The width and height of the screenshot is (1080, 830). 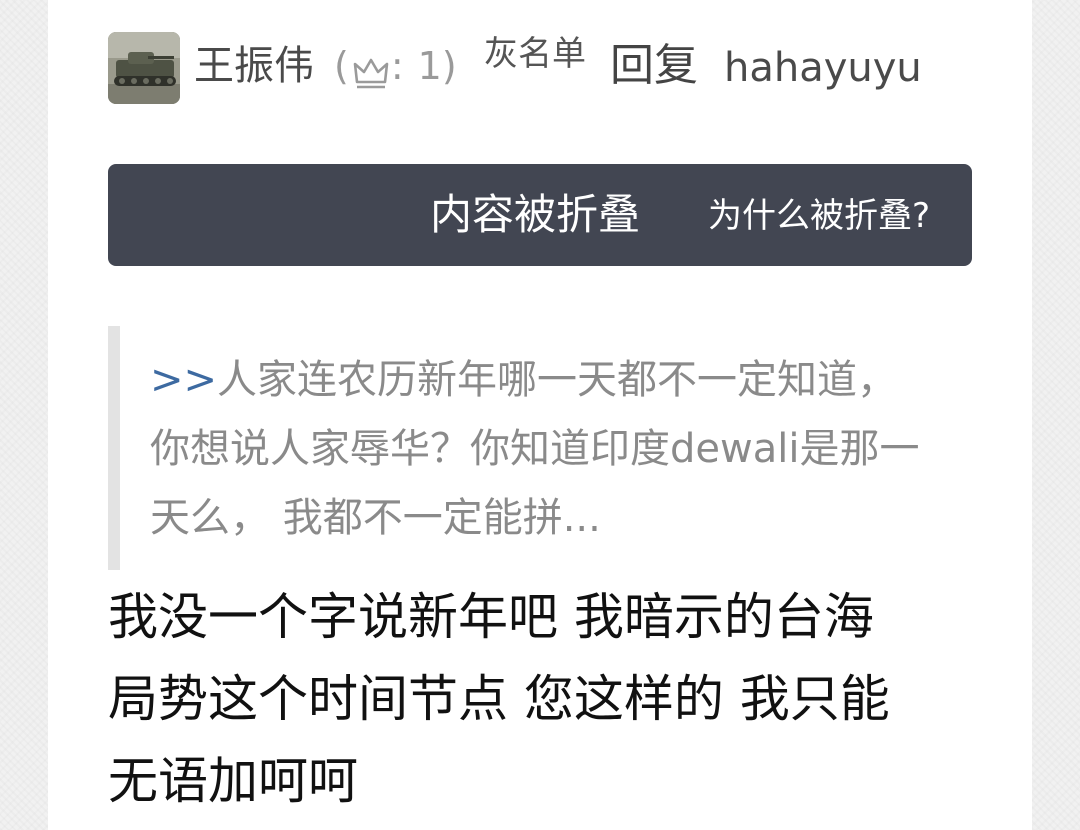 What do you see at coordinates (371, 69) in the screenshot?
I see `crown-icon` at bounding box center [371, 69].